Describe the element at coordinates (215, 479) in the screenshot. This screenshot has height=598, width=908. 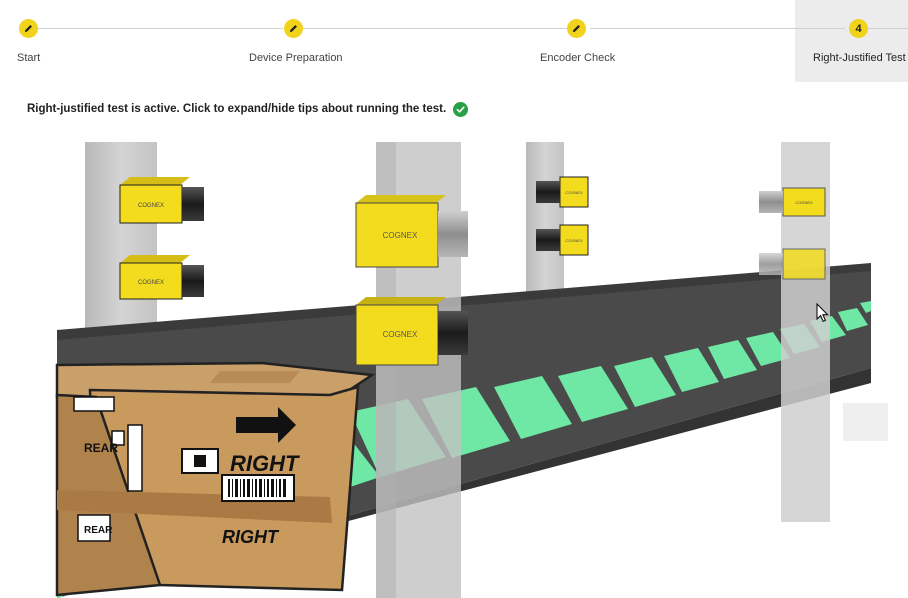
I see `cardboard-box: RIGHT RIGHT REAR REAR` at that location.